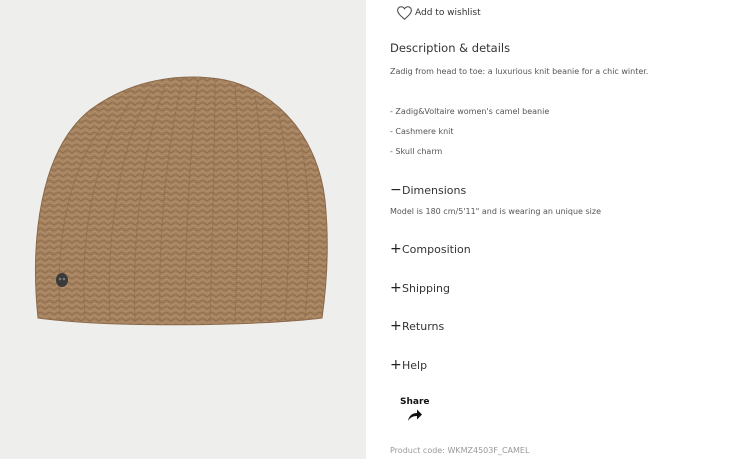 The height and width of the screenshot is (459, 730). I want to click on share-button: Share, so click(415, 411).